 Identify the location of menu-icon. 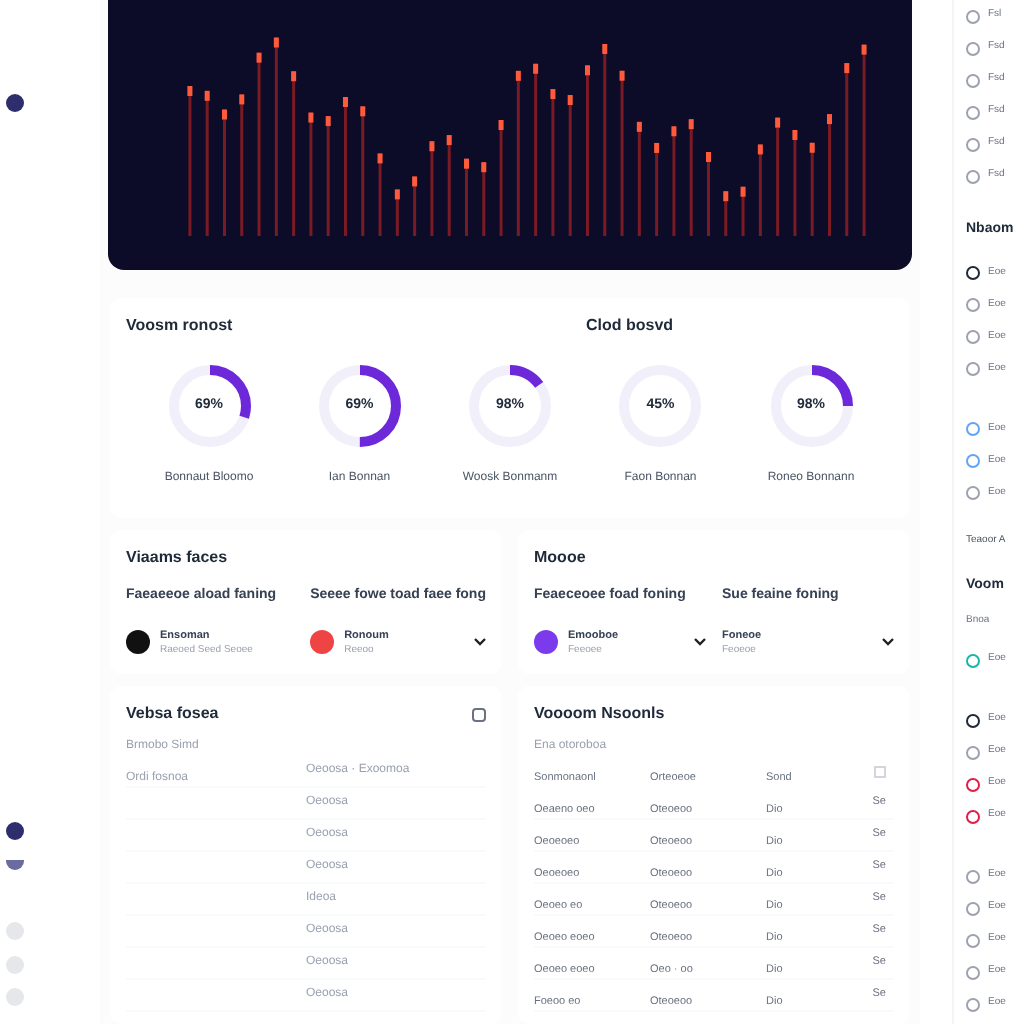
(479, 714).